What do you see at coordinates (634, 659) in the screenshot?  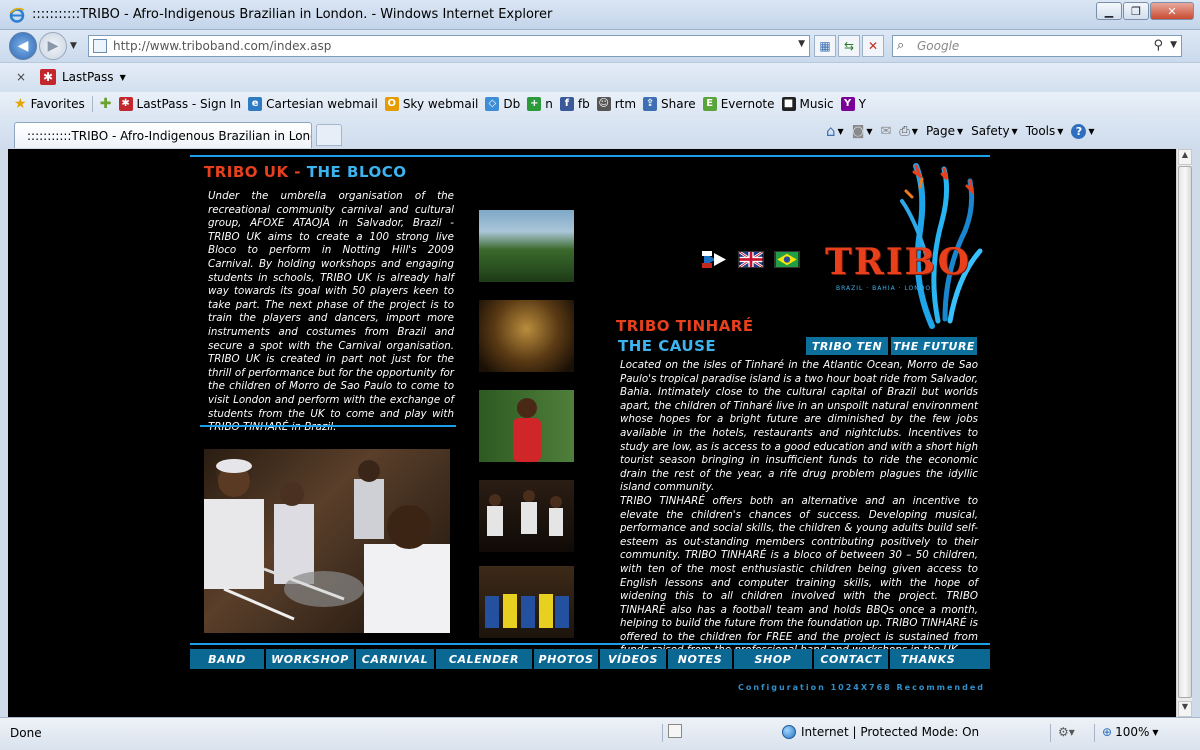 I see `nav-videos: VÍDEOS` at bounding box center [634, 659].